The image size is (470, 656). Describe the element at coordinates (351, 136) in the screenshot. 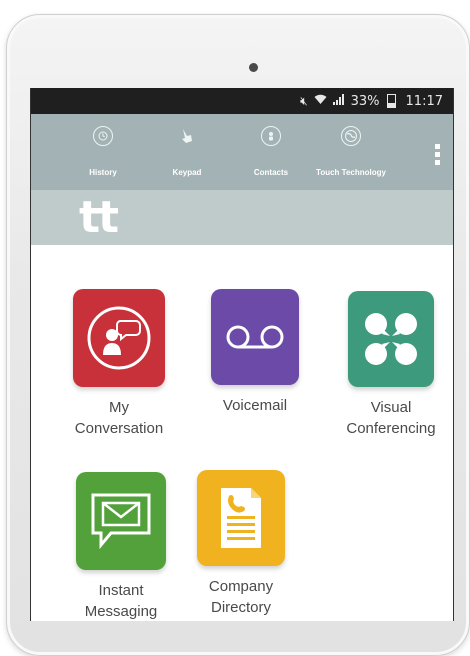

I see `globe-icon` at that location.